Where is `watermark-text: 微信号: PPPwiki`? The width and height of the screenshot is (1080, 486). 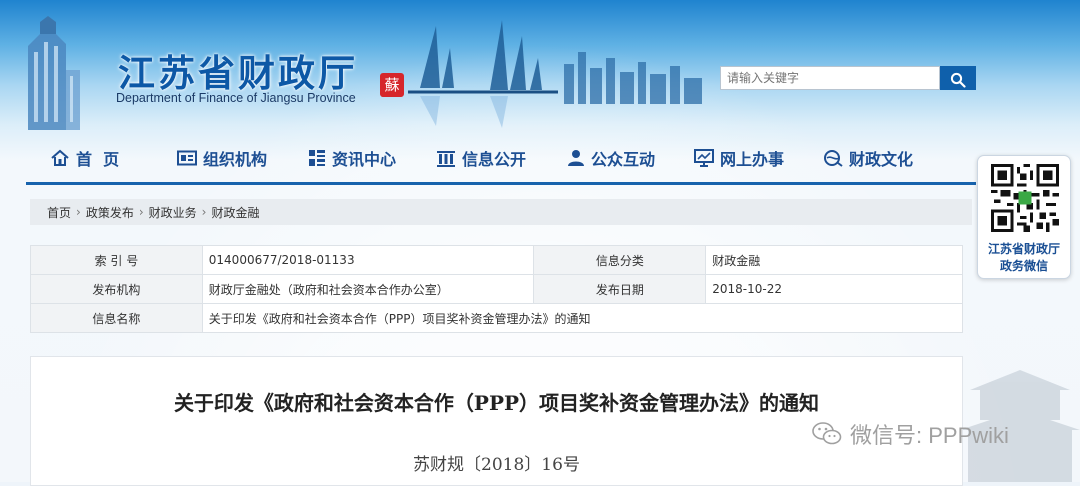 watermark-text: 微信号: PPPwiki is located at coordinates (929, 435).